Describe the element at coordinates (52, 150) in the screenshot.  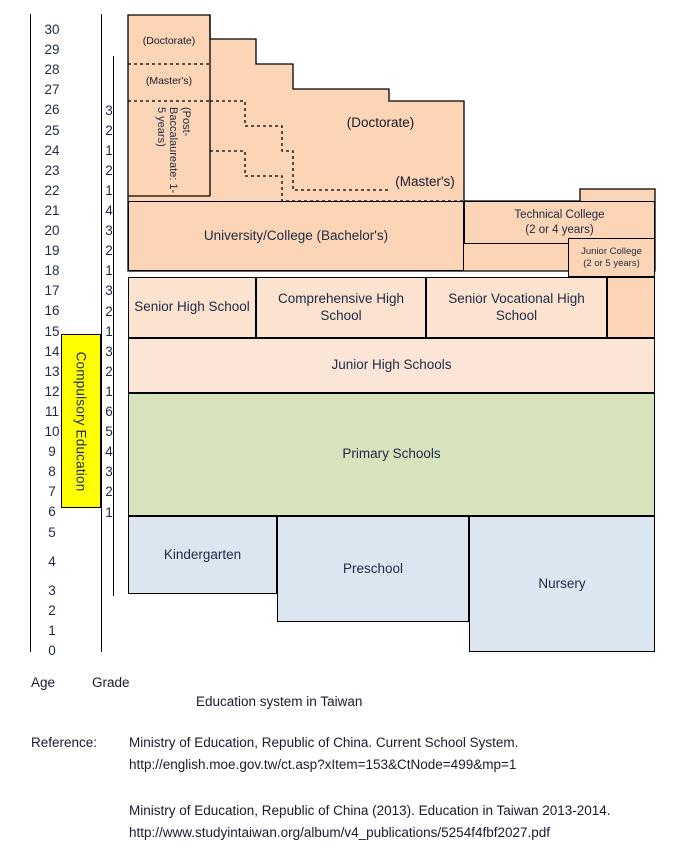
I see `age-tick: 24` at that location.